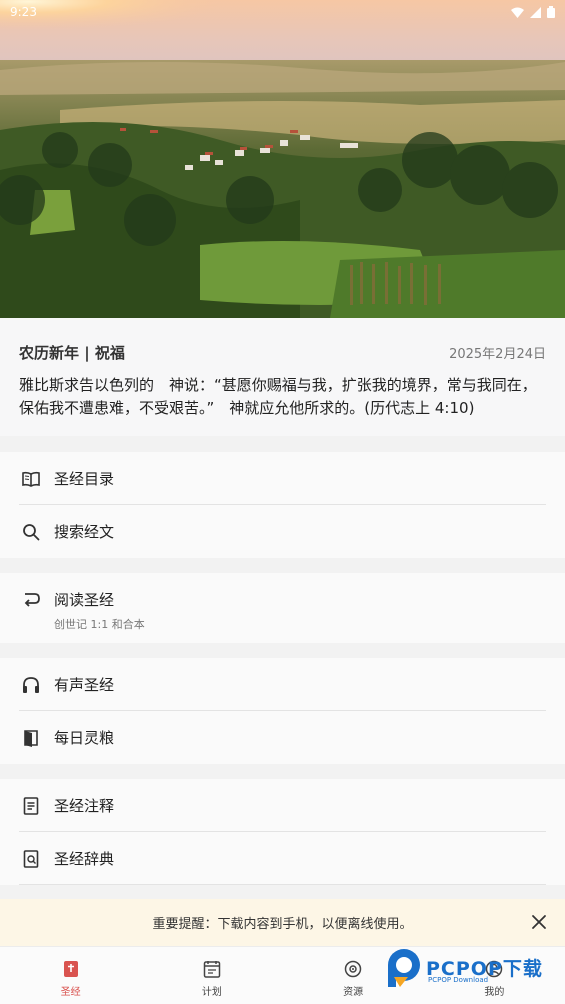  Describe the element at coordinates (282, 858) in the screenshot. I see `bible-dictionary-item: 圣经辞典` at that location.